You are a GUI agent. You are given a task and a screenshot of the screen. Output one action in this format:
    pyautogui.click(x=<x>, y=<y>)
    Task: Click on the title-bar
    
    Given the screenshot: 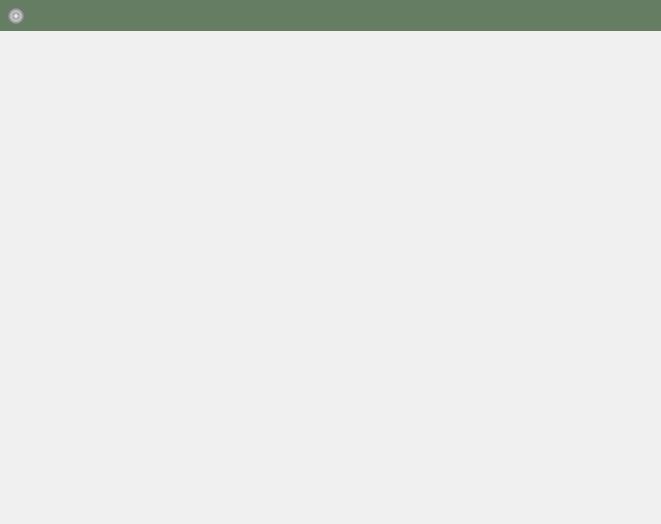 What is the action you would take?
    pyautogui.click(x=330, y=15)
    